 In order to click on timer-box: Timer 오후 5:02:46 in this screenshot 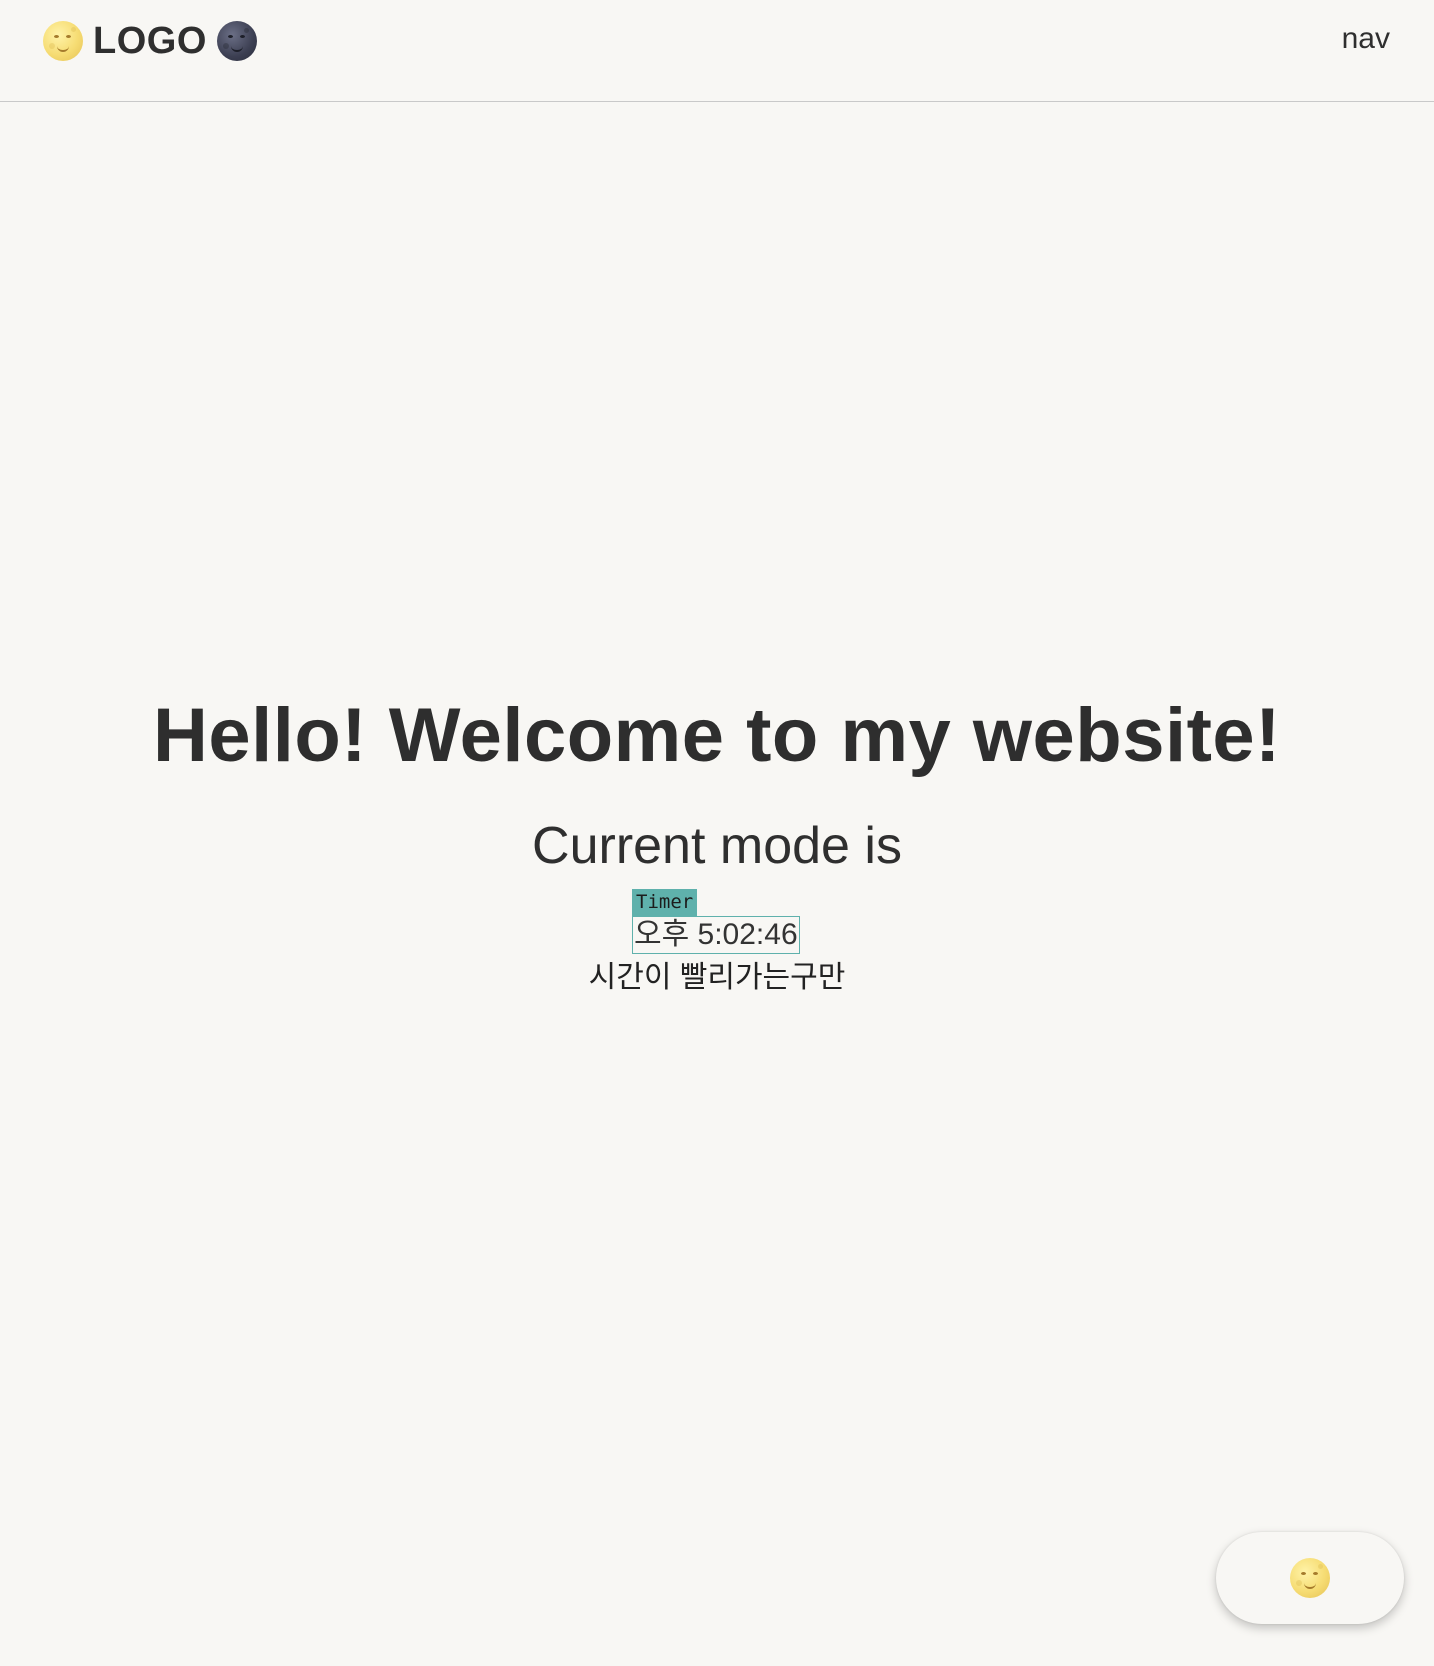, I will do `click(716, 921)`.